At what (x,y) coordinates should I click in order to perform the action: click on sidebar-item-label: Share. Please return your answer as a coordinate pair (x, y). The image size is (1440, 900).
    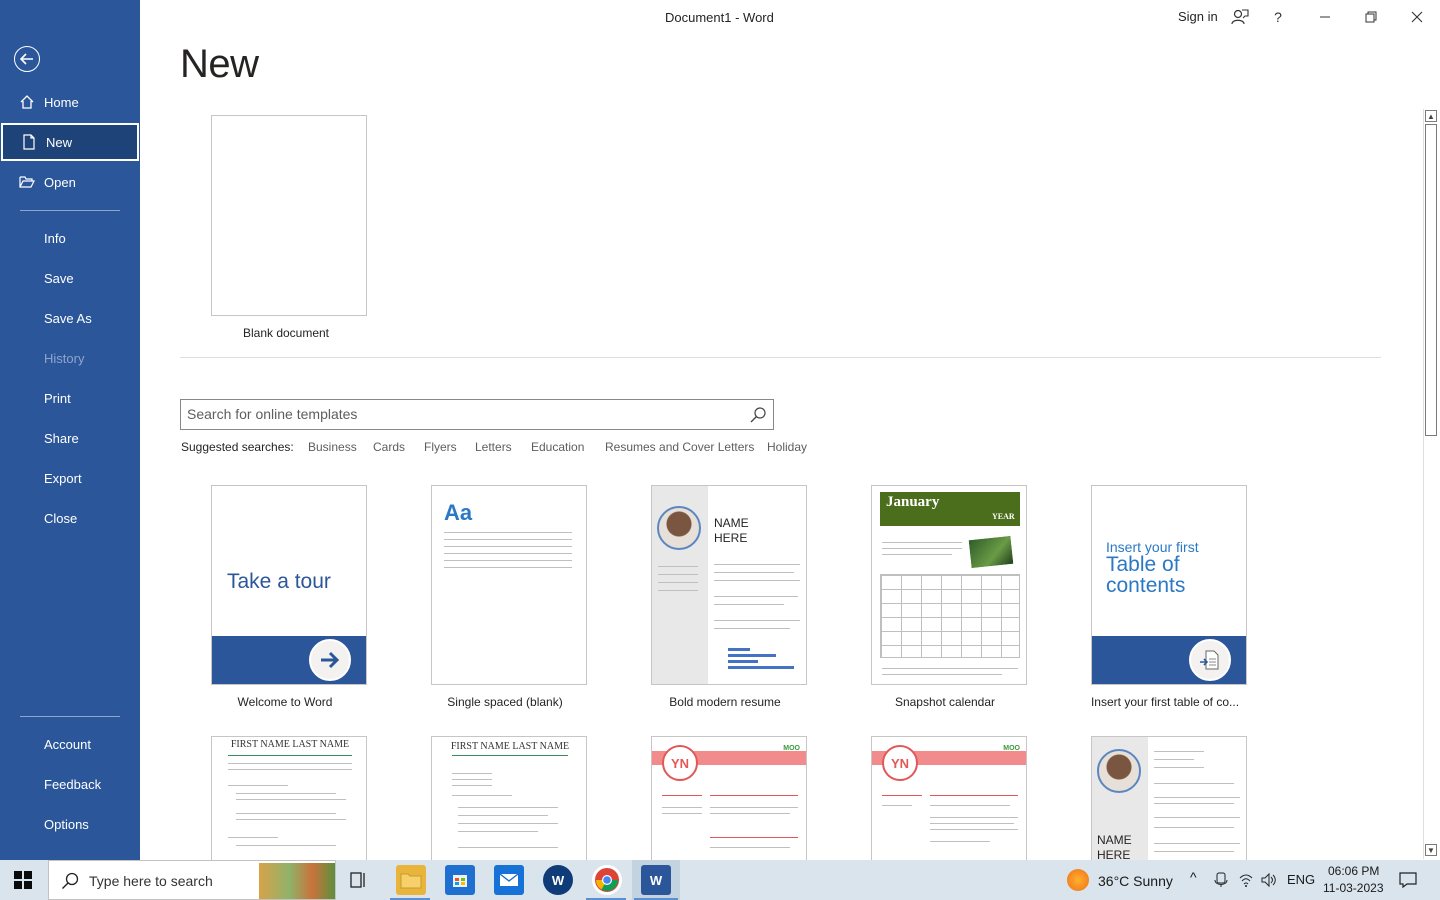
    Looking at the image, I should click on (61, 438).